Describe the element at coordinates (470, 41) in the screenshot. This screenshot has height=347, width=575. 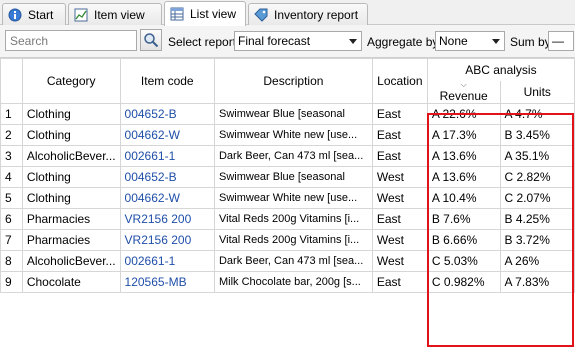
I see `aggregate-by-dropdown: None` at that location.